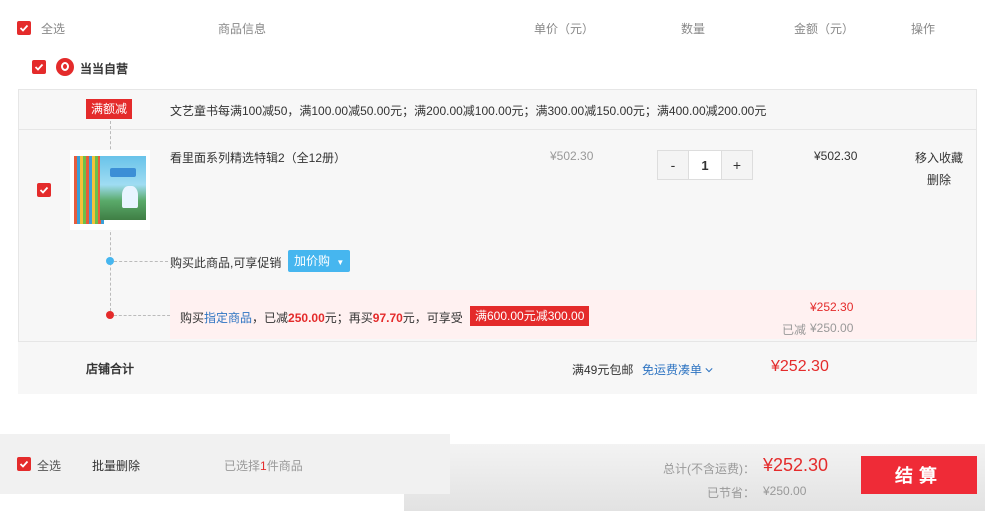  What do you see at coordinates (109, 109) in the screenshot?
I see `promo-tag: 满额减` at bounding box center [109, 109].